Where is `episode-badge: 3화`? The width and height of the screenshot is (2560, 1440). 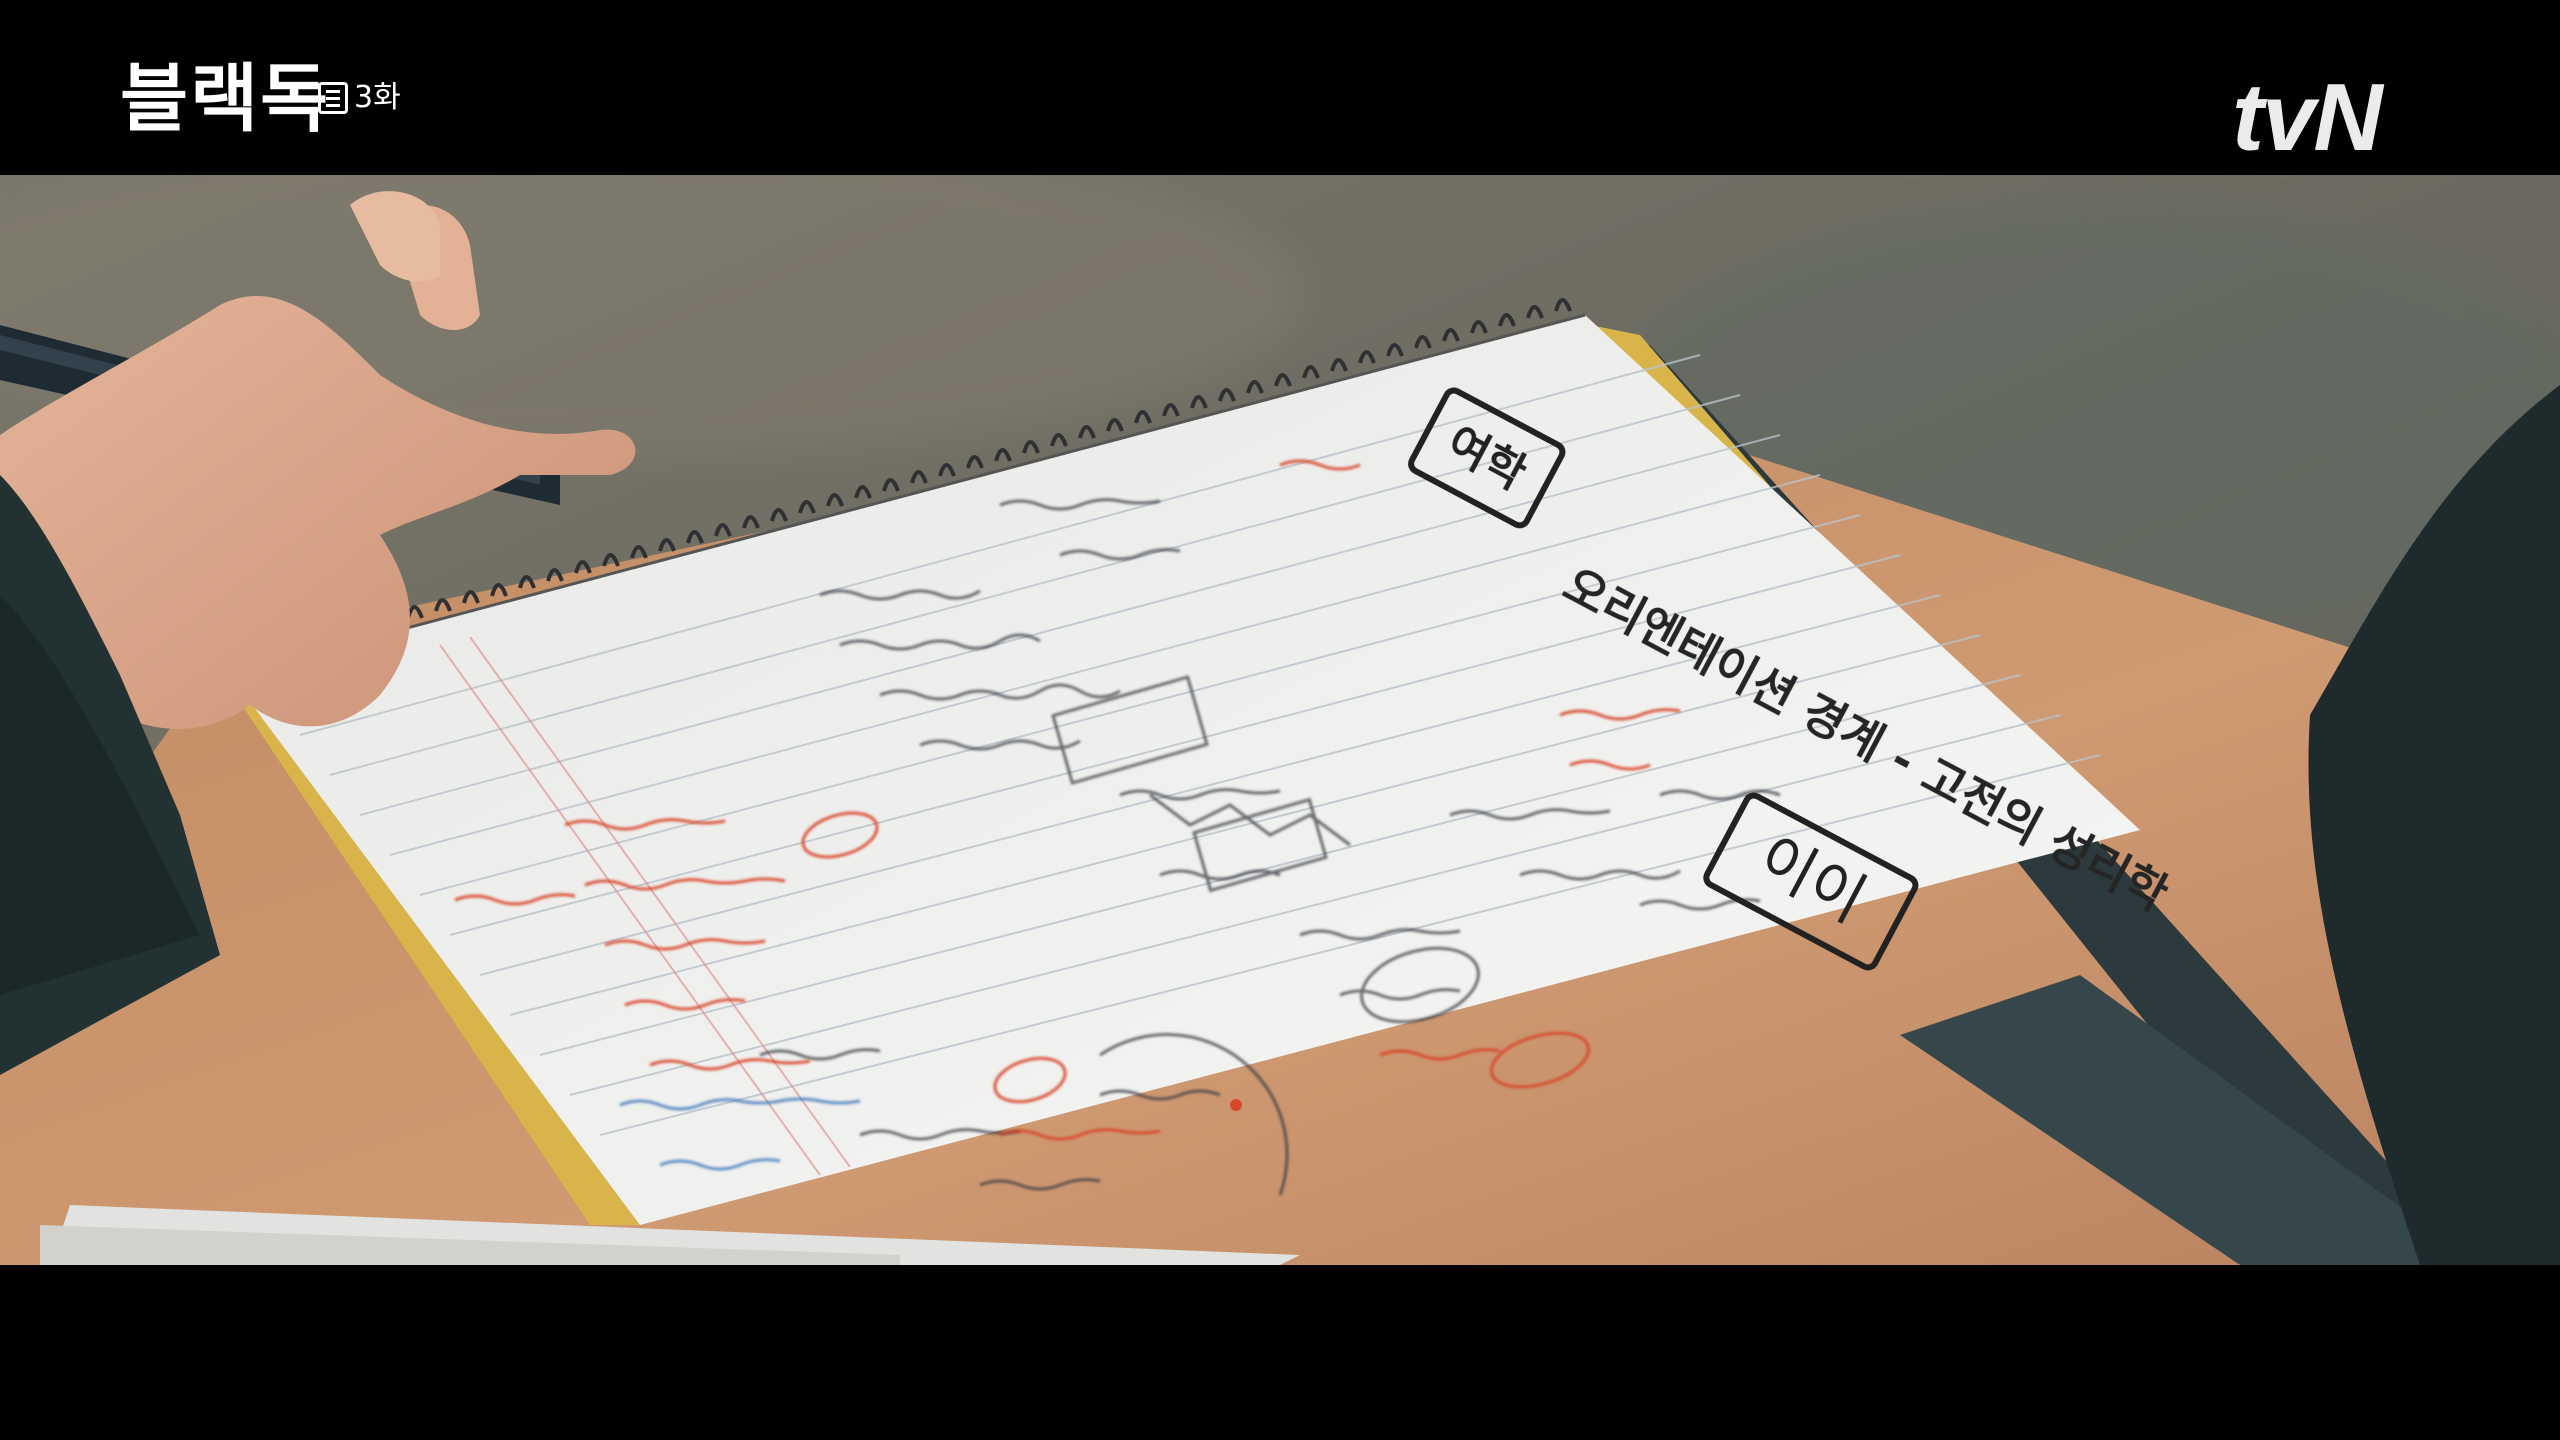 episode-badge: 3화 is located at coordinates (359, 98).